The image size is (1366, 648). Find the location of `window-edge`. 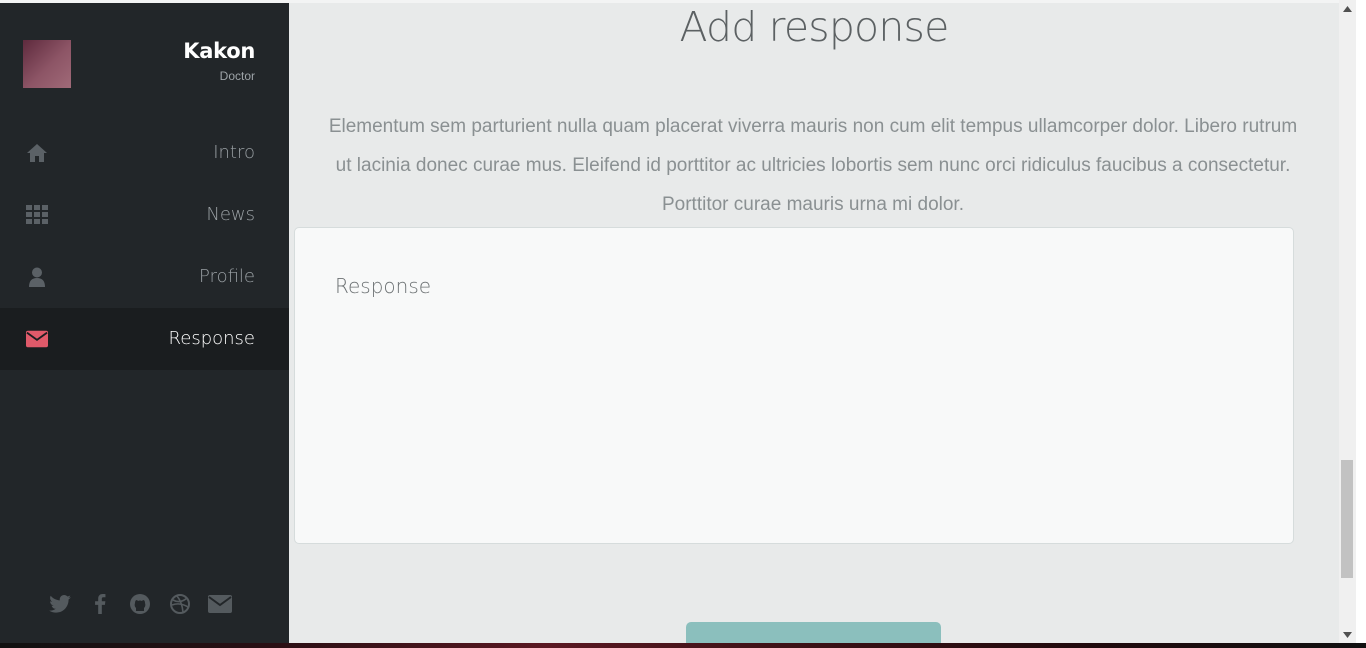

window-edge is located at coordinates (1361, 324).